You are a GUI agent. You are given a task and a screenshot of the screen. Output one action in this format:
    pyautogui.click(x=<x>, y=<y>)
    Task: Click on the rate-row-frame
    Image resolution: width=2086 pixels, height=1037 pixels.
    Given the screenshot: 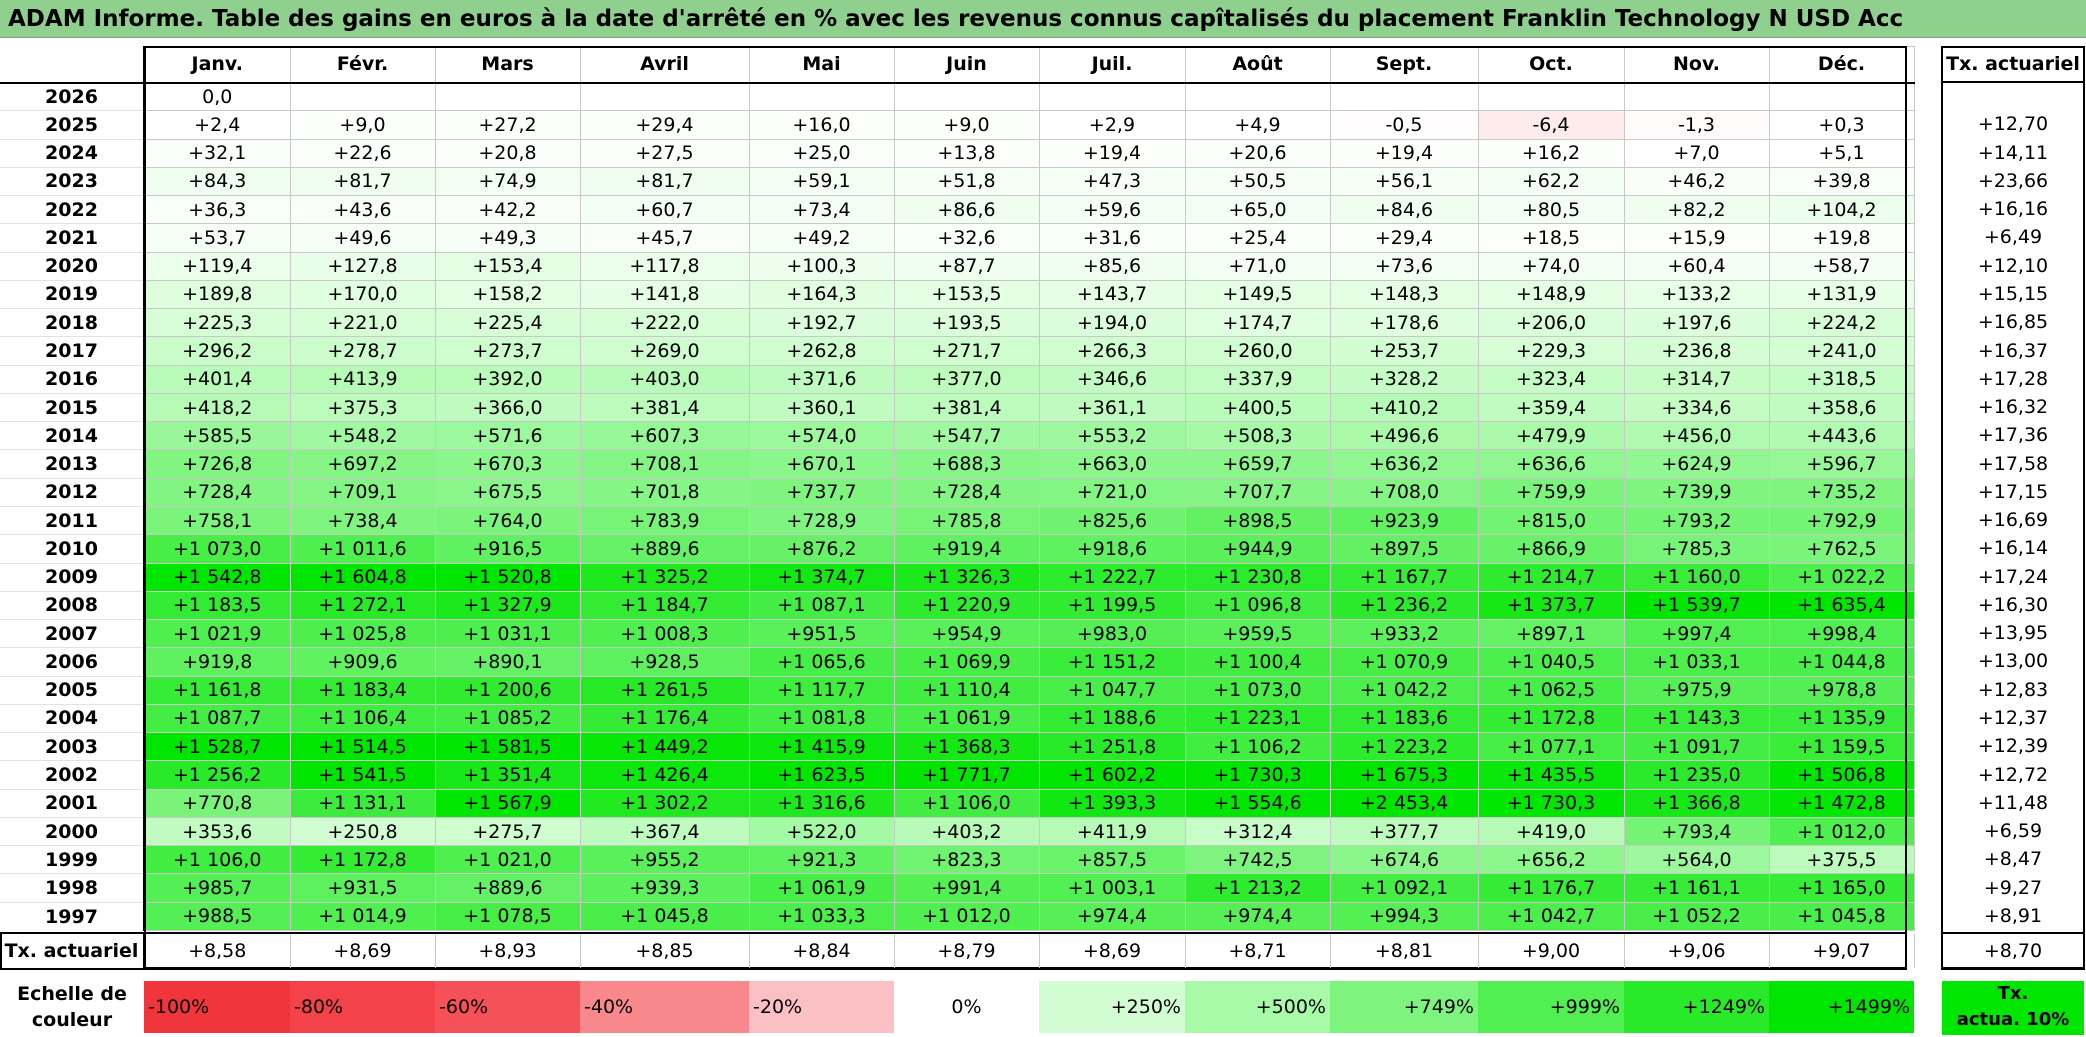 What is the action you would take?
    pyautogui.click(x=953, y=951)
    